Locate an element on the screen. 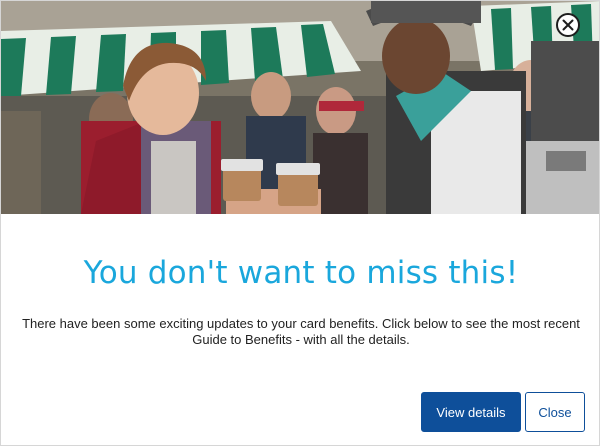 This screenshot has height=446, width=600. close-icon is located at coordinates (568, 25).